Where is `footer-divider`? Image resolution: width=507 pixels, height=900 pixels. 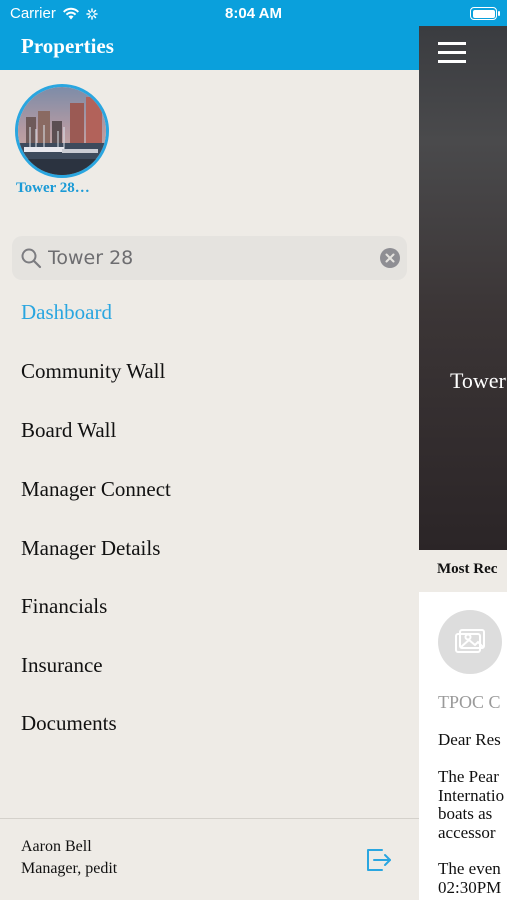 footer-divider is located at coordinates (209, 818).